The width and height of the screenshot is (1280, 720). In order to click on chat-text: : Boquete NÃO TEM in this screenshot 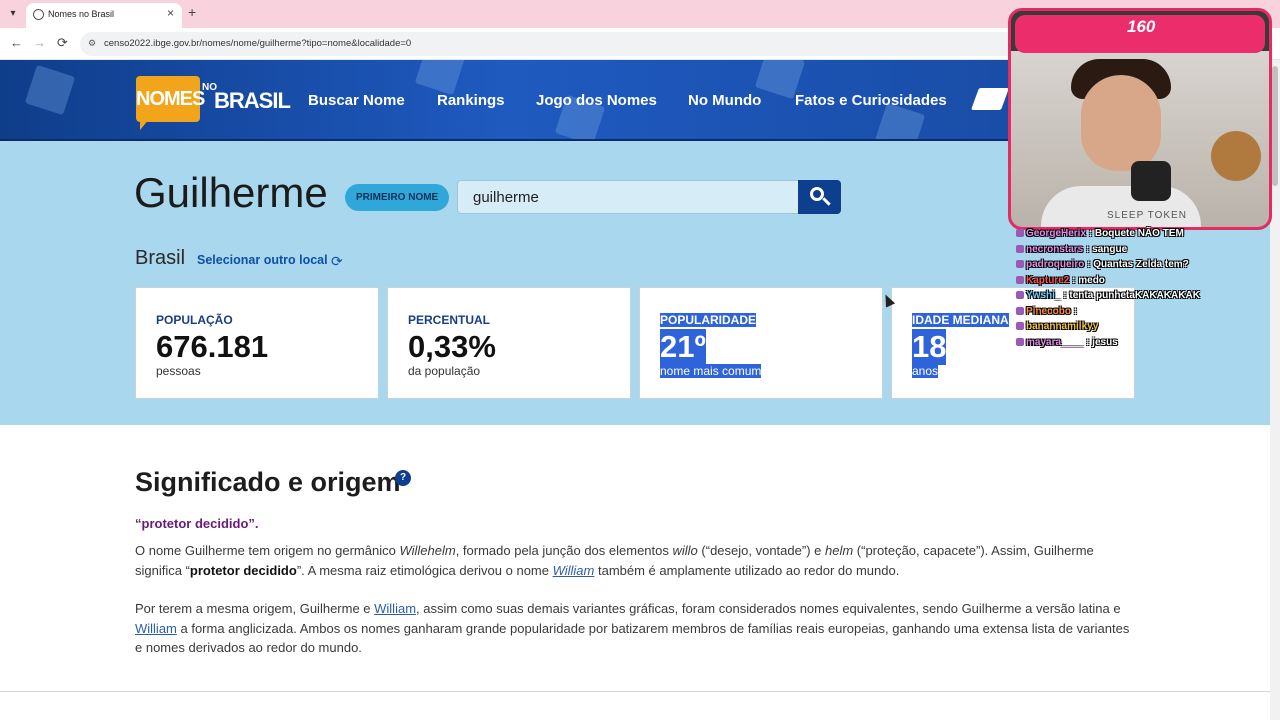, I will do `click(1136, 233)`.